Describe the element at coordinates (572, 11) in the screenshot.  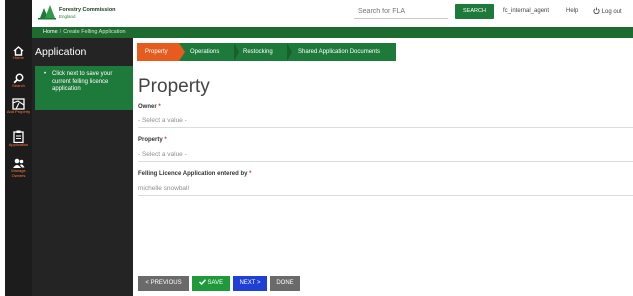
I see `help-link: Help` at that location.